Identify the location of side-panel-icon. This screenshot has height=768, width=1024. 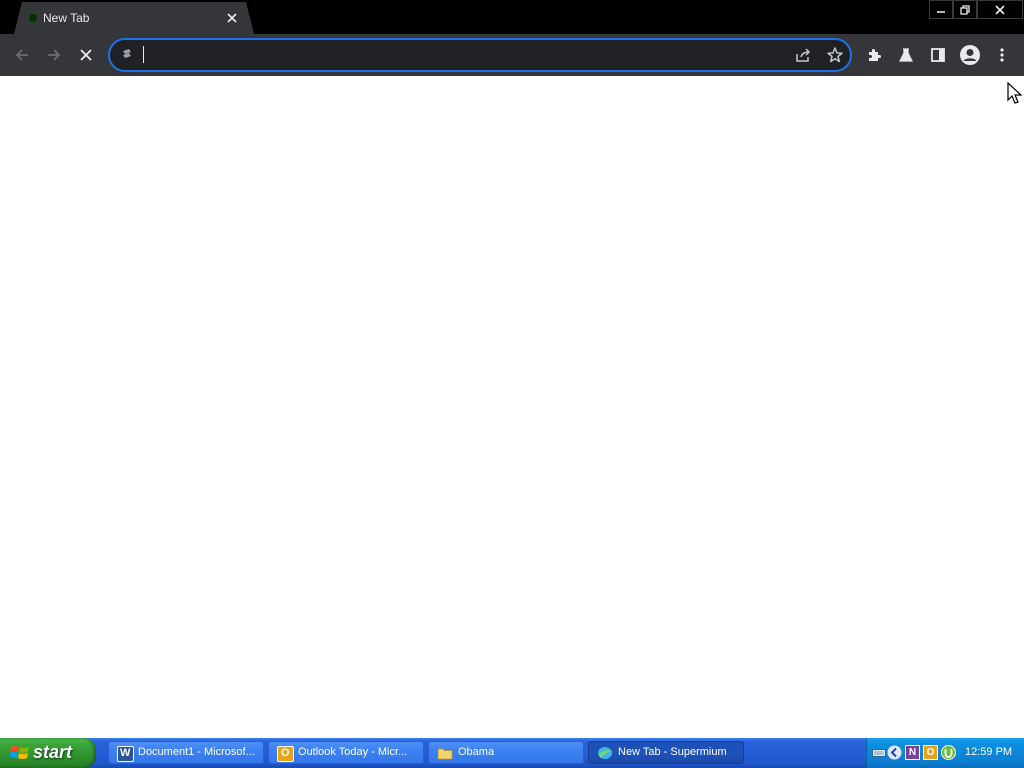
(938, 55).